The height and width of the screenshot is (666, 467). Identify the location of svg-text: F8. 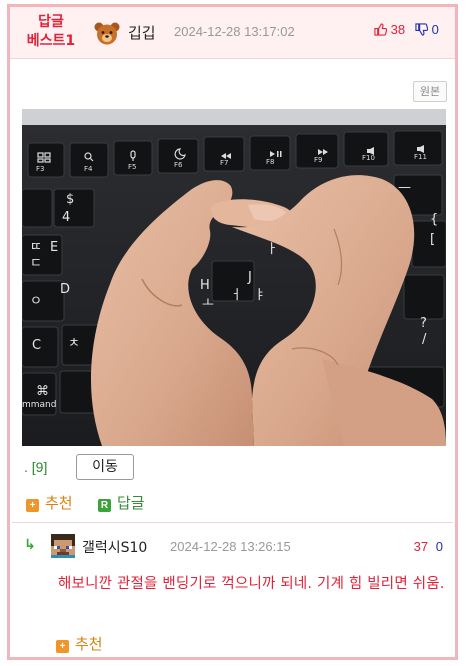
(270, 162).